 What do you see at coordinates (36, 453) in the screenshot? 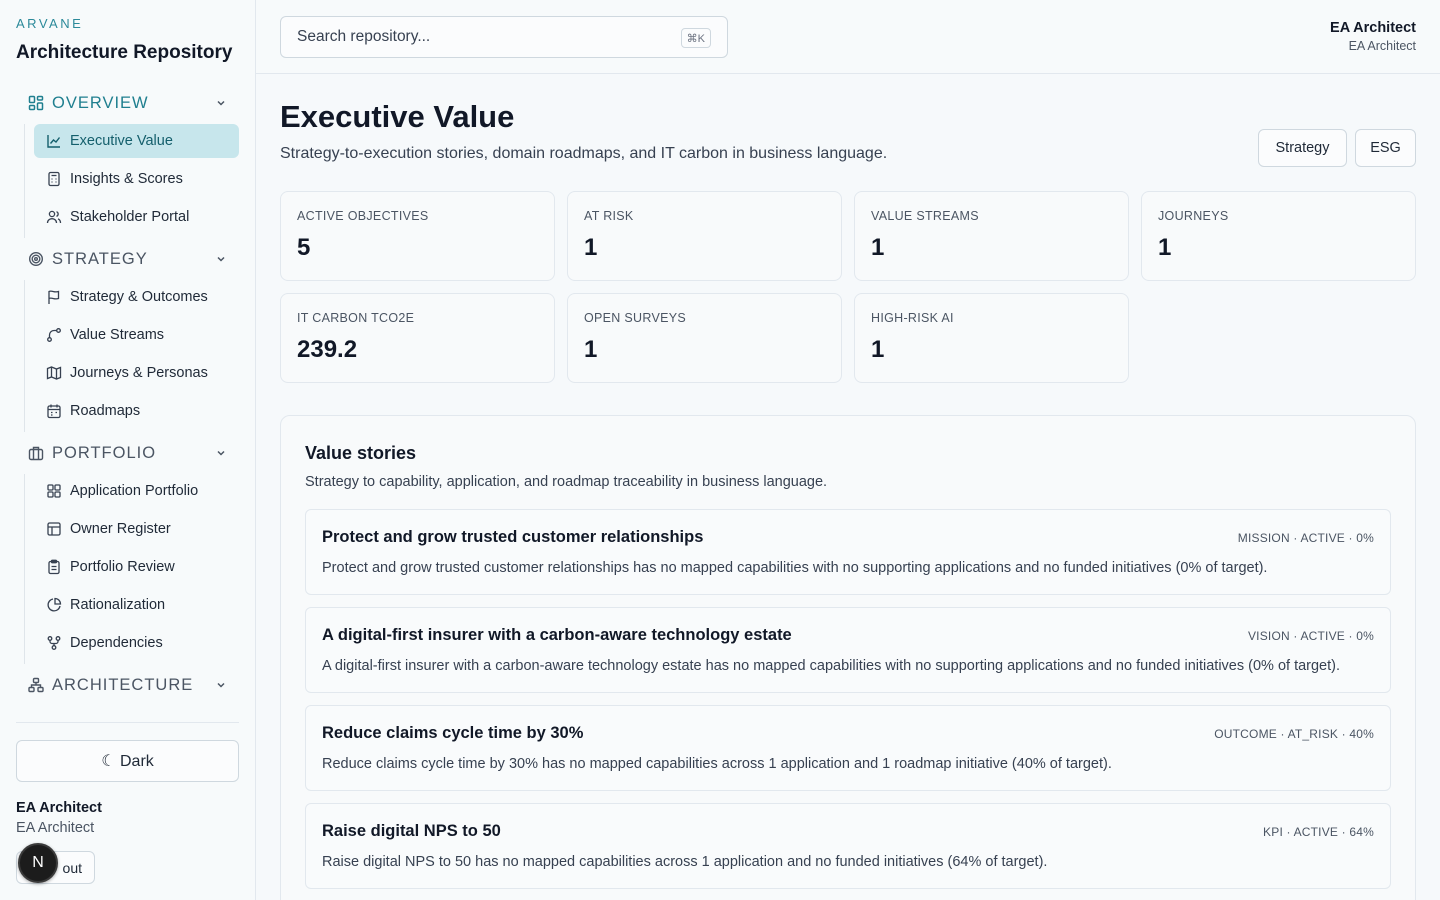
I see `briefcase-icon` at bounding box center [36, 453].